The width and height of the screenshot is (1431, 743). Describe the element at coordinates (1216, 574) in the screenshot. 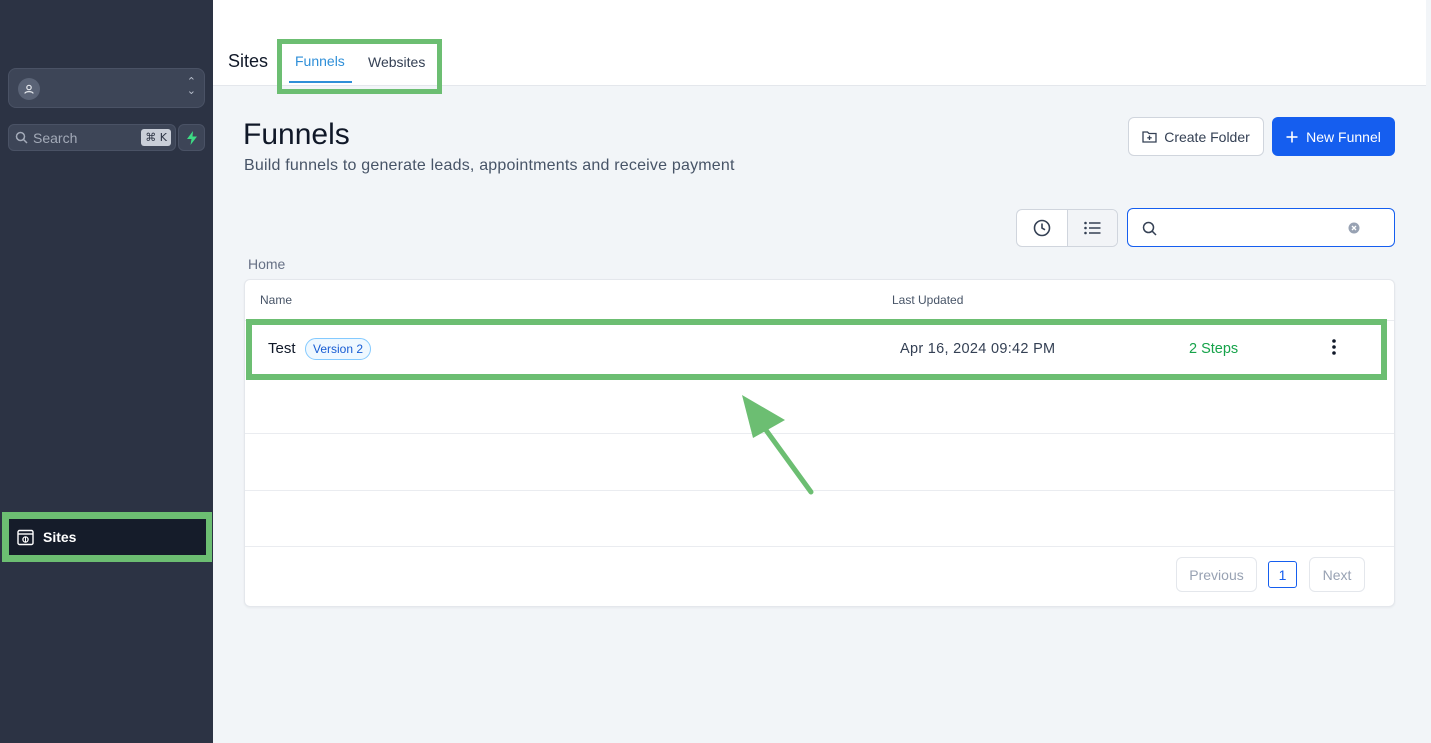

I see `previous-page-button: Previous` at that location.